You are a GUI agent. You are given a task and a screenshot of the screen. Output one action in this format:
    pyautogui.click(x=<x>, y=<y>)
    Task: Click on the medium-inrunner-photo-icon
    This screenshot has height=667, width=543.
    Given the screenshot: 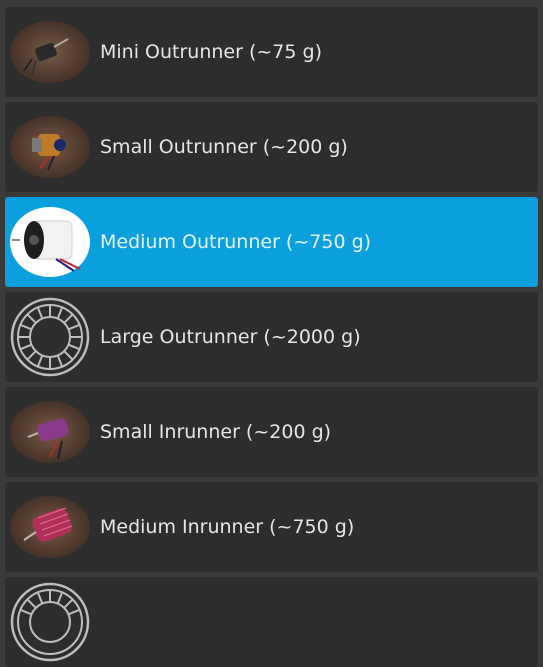 What is the action you would take?
    pyautogui.click(x=50, y=527)
    